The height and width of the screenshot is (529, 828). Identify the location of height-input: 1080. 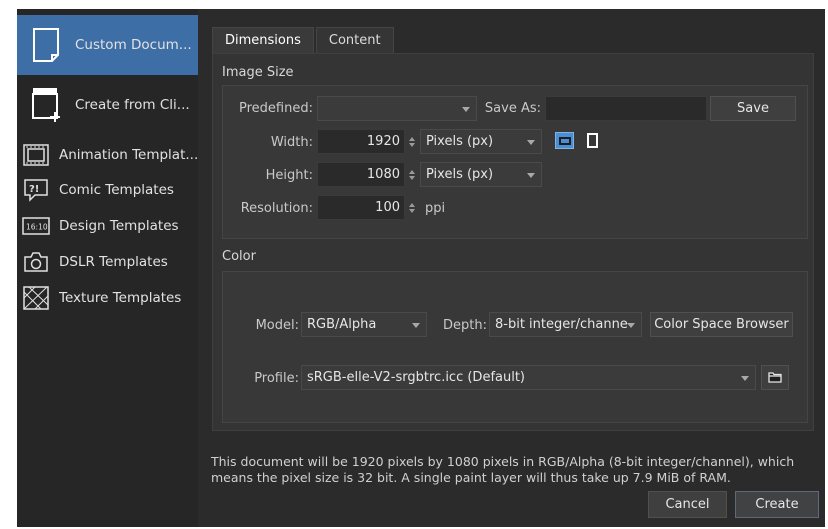
(361, 174).